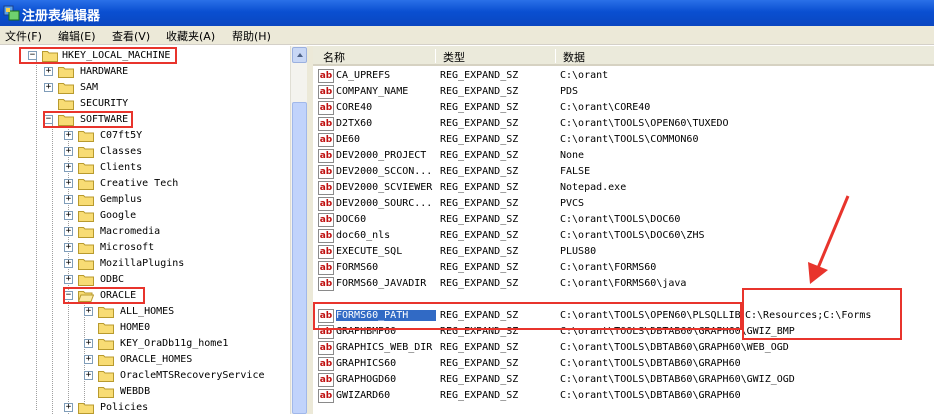 This screenshot has height=414, width=934. I want to click on window-title: 注册表编辑器, so click(61, 16).